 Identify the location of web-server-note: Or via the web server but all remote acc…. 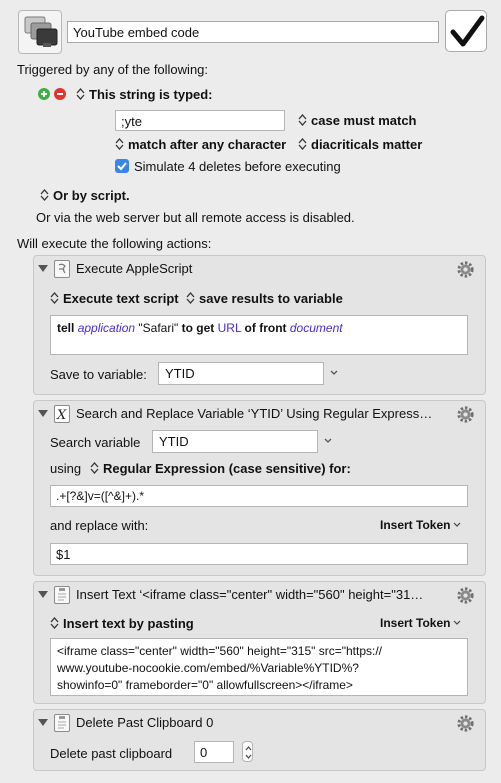
(195, 217).